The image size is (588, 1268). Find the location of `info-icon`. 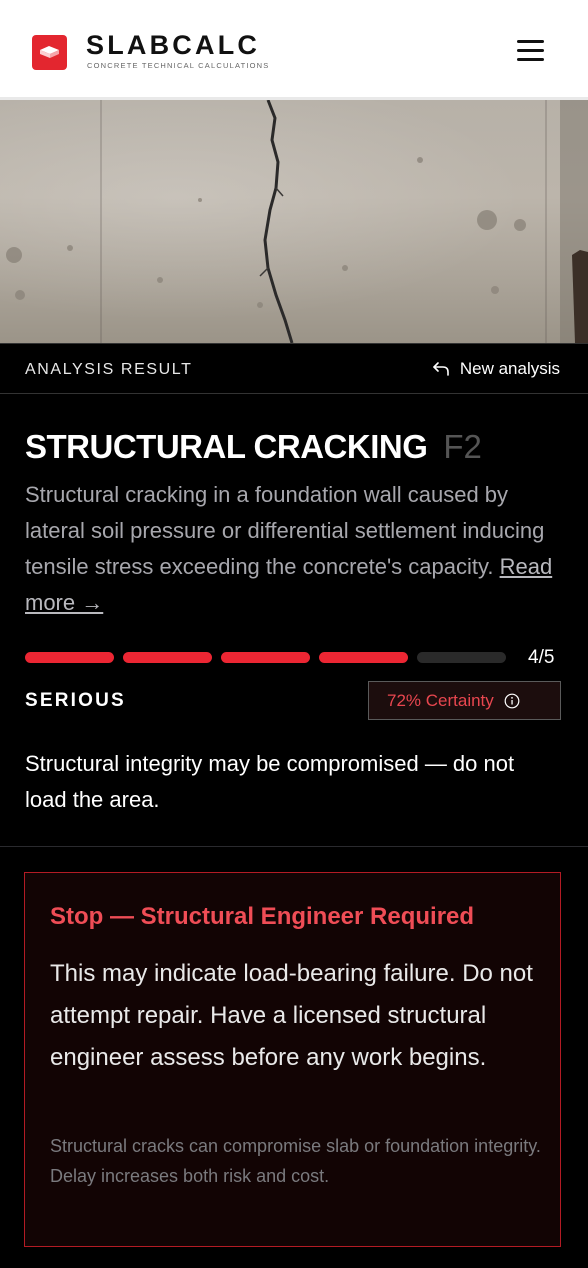

info-icon is located at coordinates (512, 701).